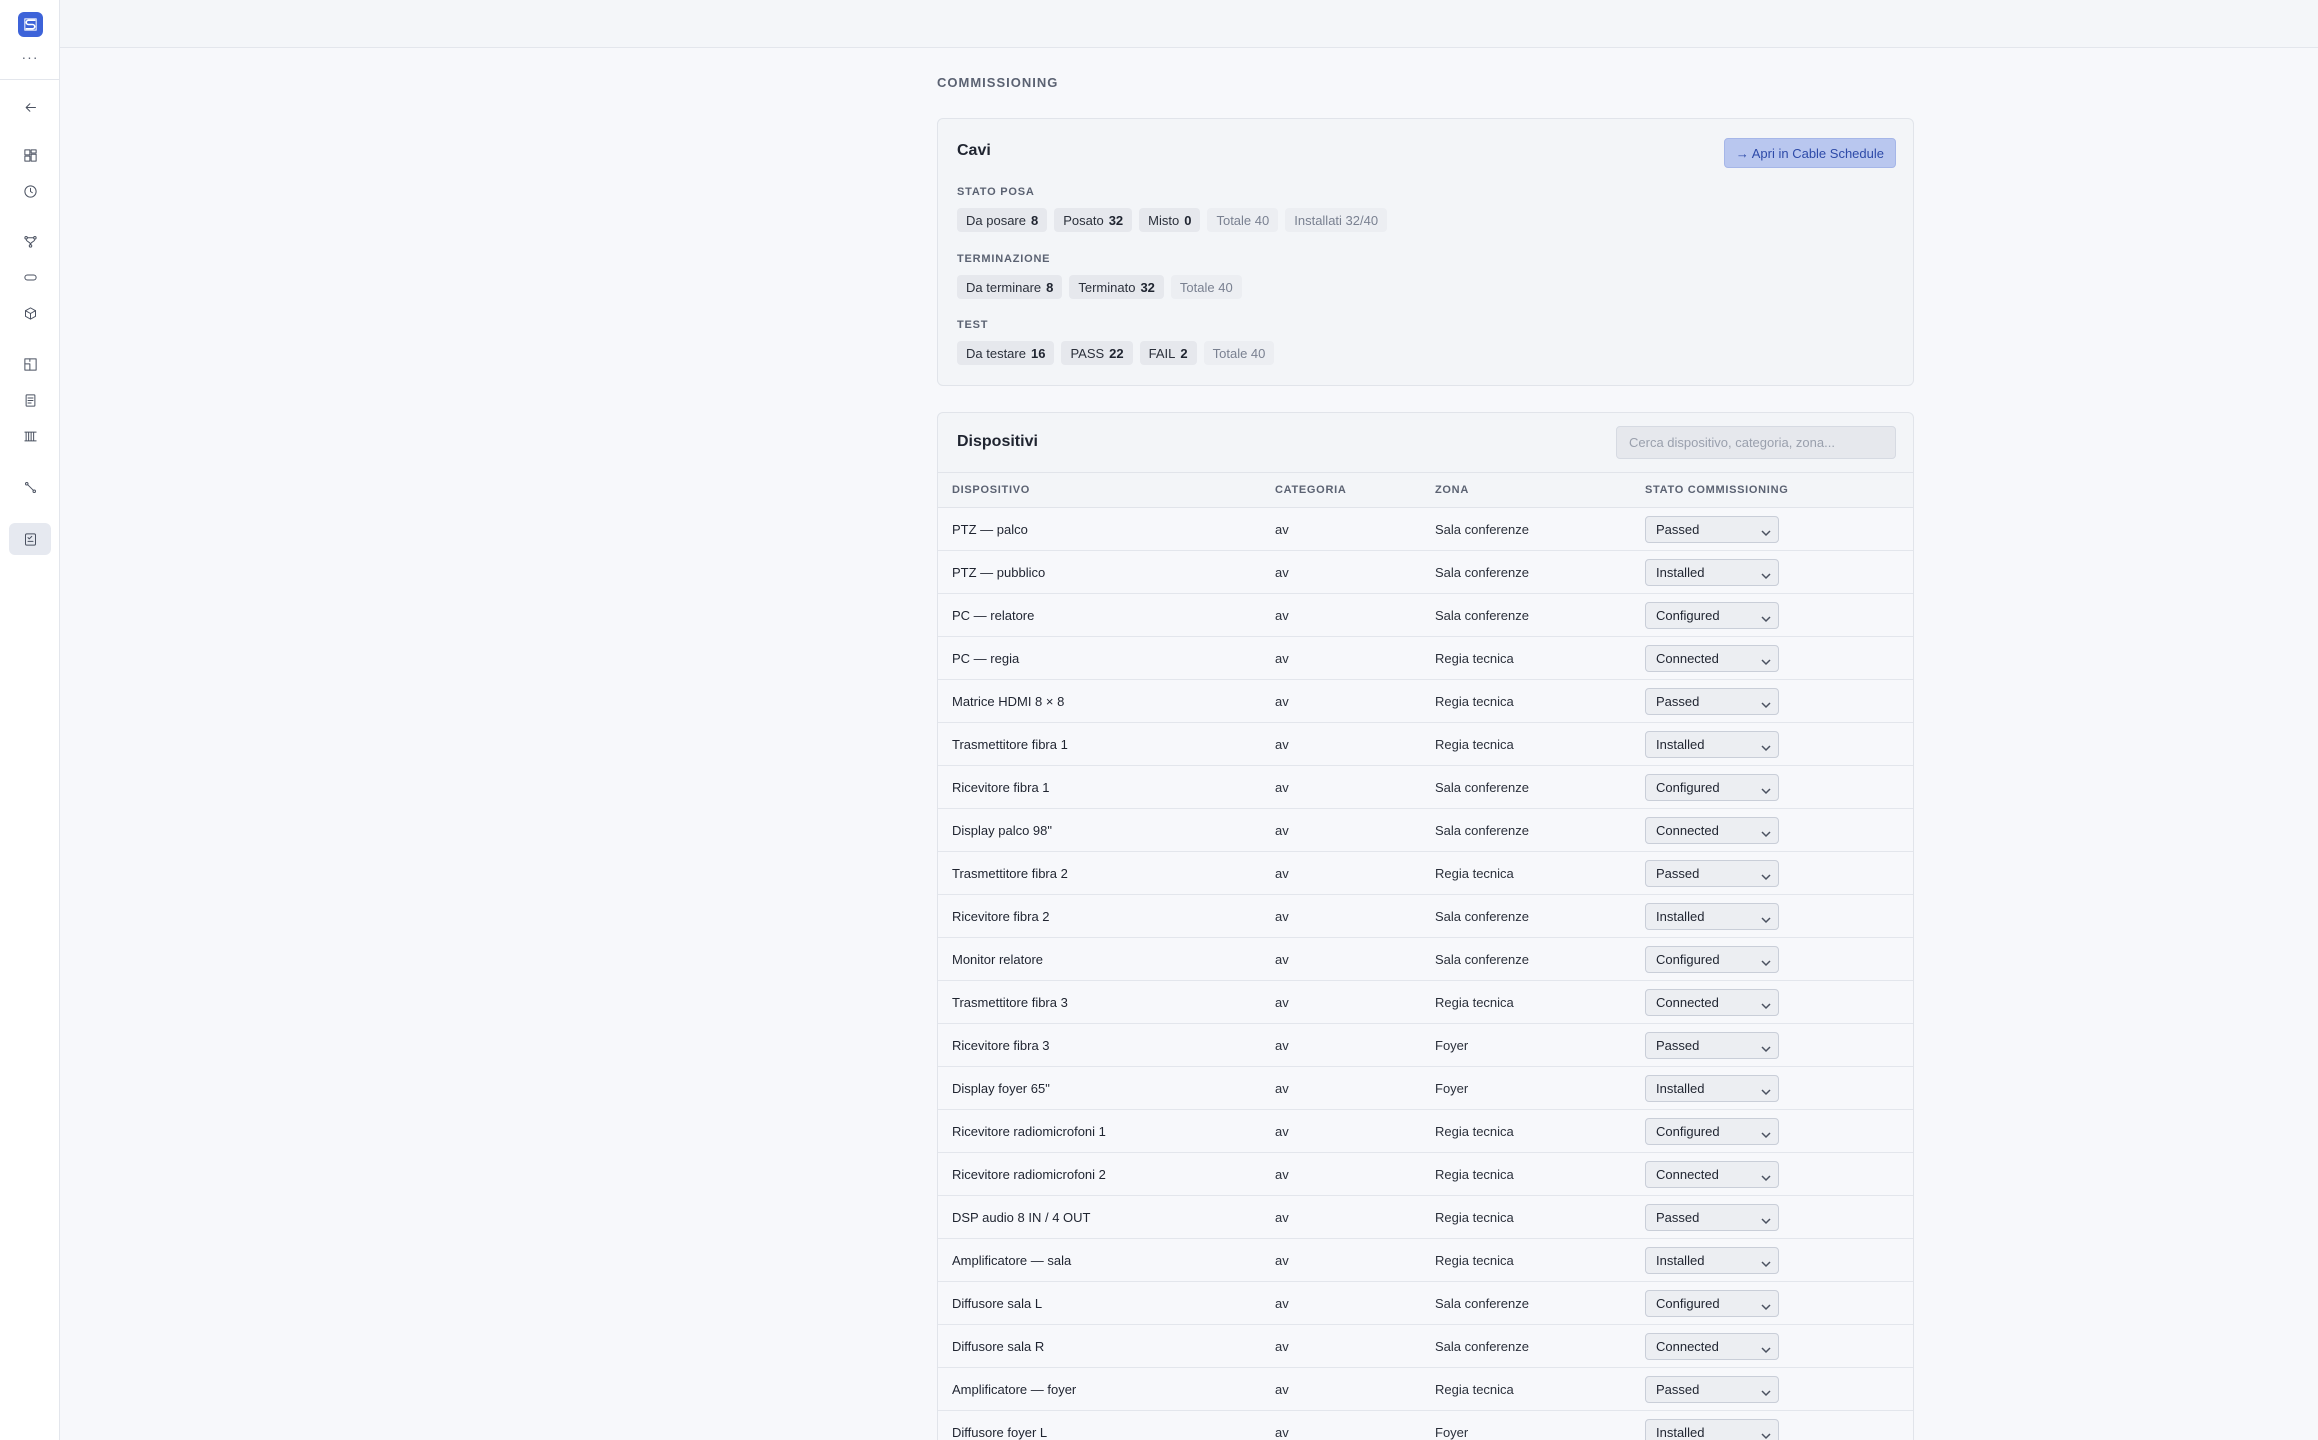  What do you see at coordinates (973, 325) in the screenshot?
I see `group-label-test: TEST` at bounding box center [973, 325].